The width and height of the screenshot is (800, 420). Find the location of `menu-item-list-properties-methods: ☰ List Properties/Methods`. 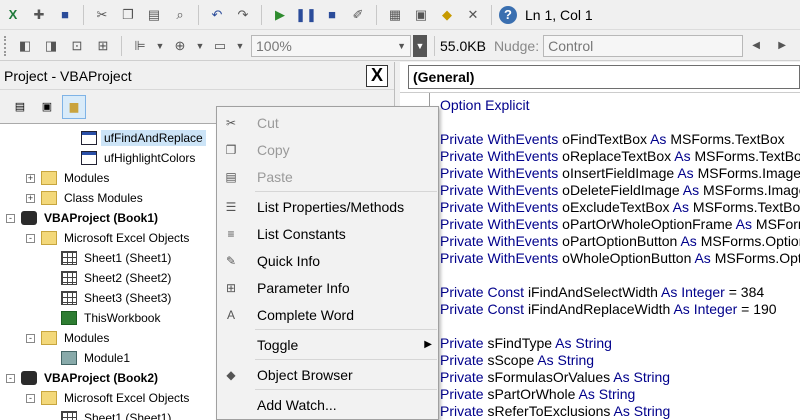

menu-item-list-properties-methods: ☰ List Properties/Methods is located at coordinates (327, 206).